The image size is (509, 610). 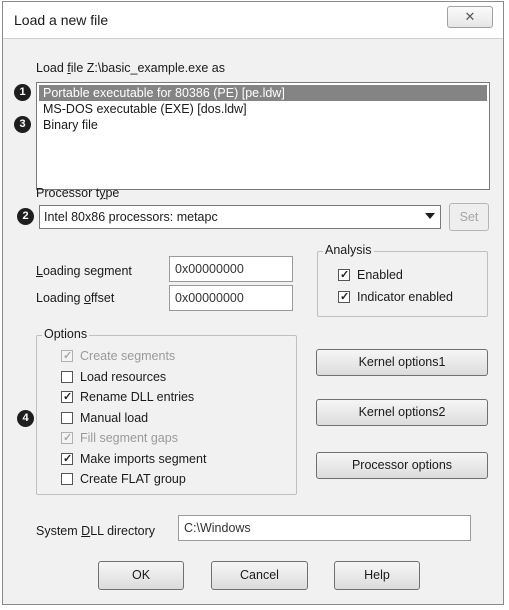 What do you see at coordinates (66, 334) in the screenshot?
I see `options-group-title: Options` at bounding box center [66, 334].